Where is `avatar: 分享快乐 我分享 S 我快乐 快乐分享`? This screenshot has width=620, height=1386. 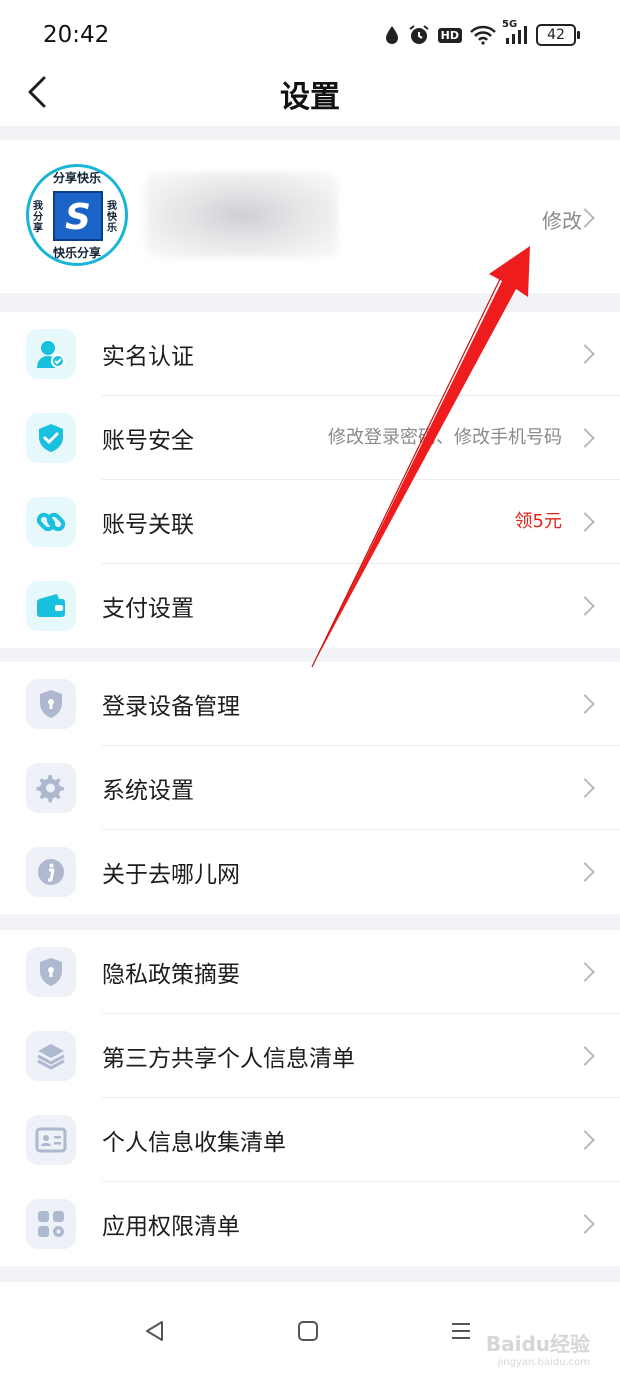
avatar: 分享快乐 我分享 S 我快乐 快乐分享 is located at coordinates (77, 215).